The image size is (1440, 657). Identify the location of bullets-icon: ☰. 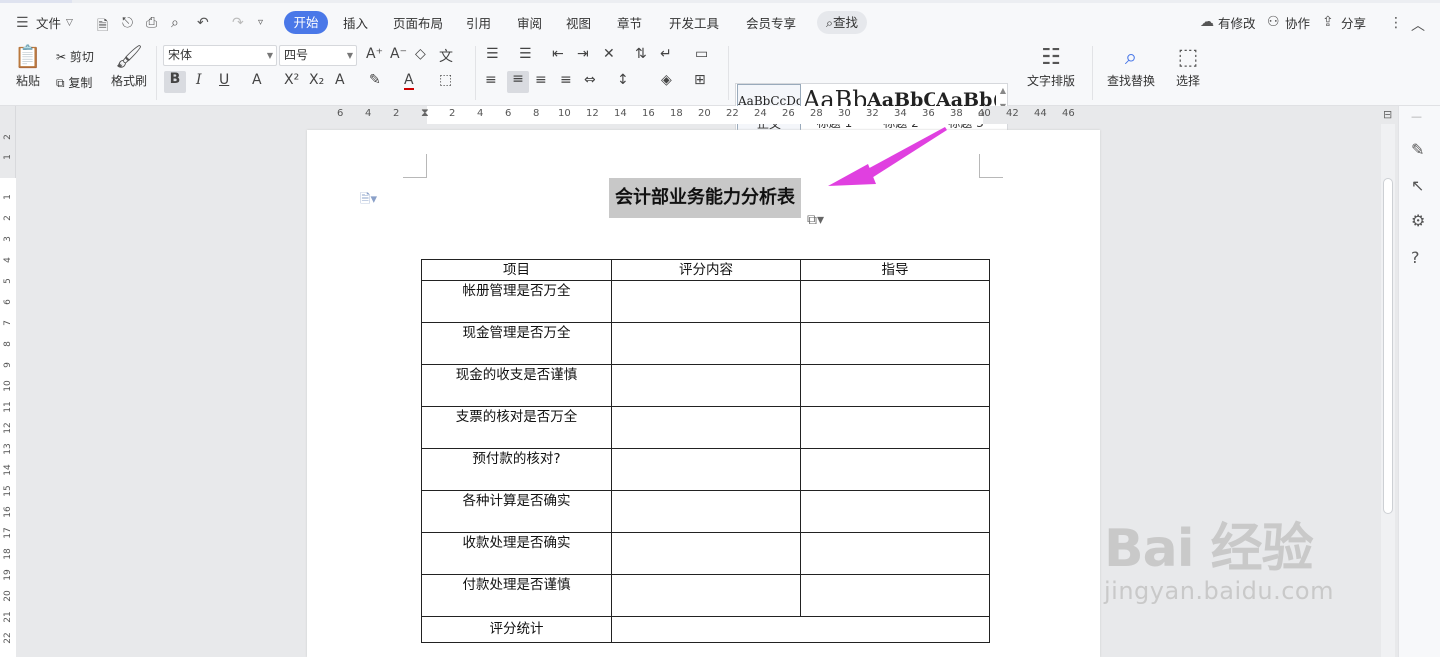
(492, 54).